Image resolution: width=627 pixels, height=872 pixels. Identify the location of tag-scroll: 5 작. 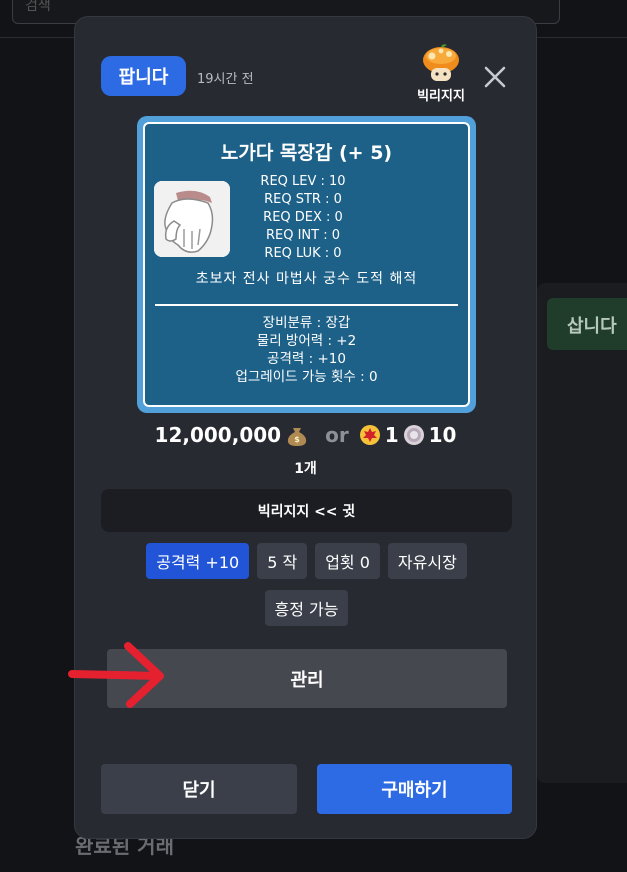
(282, 561).